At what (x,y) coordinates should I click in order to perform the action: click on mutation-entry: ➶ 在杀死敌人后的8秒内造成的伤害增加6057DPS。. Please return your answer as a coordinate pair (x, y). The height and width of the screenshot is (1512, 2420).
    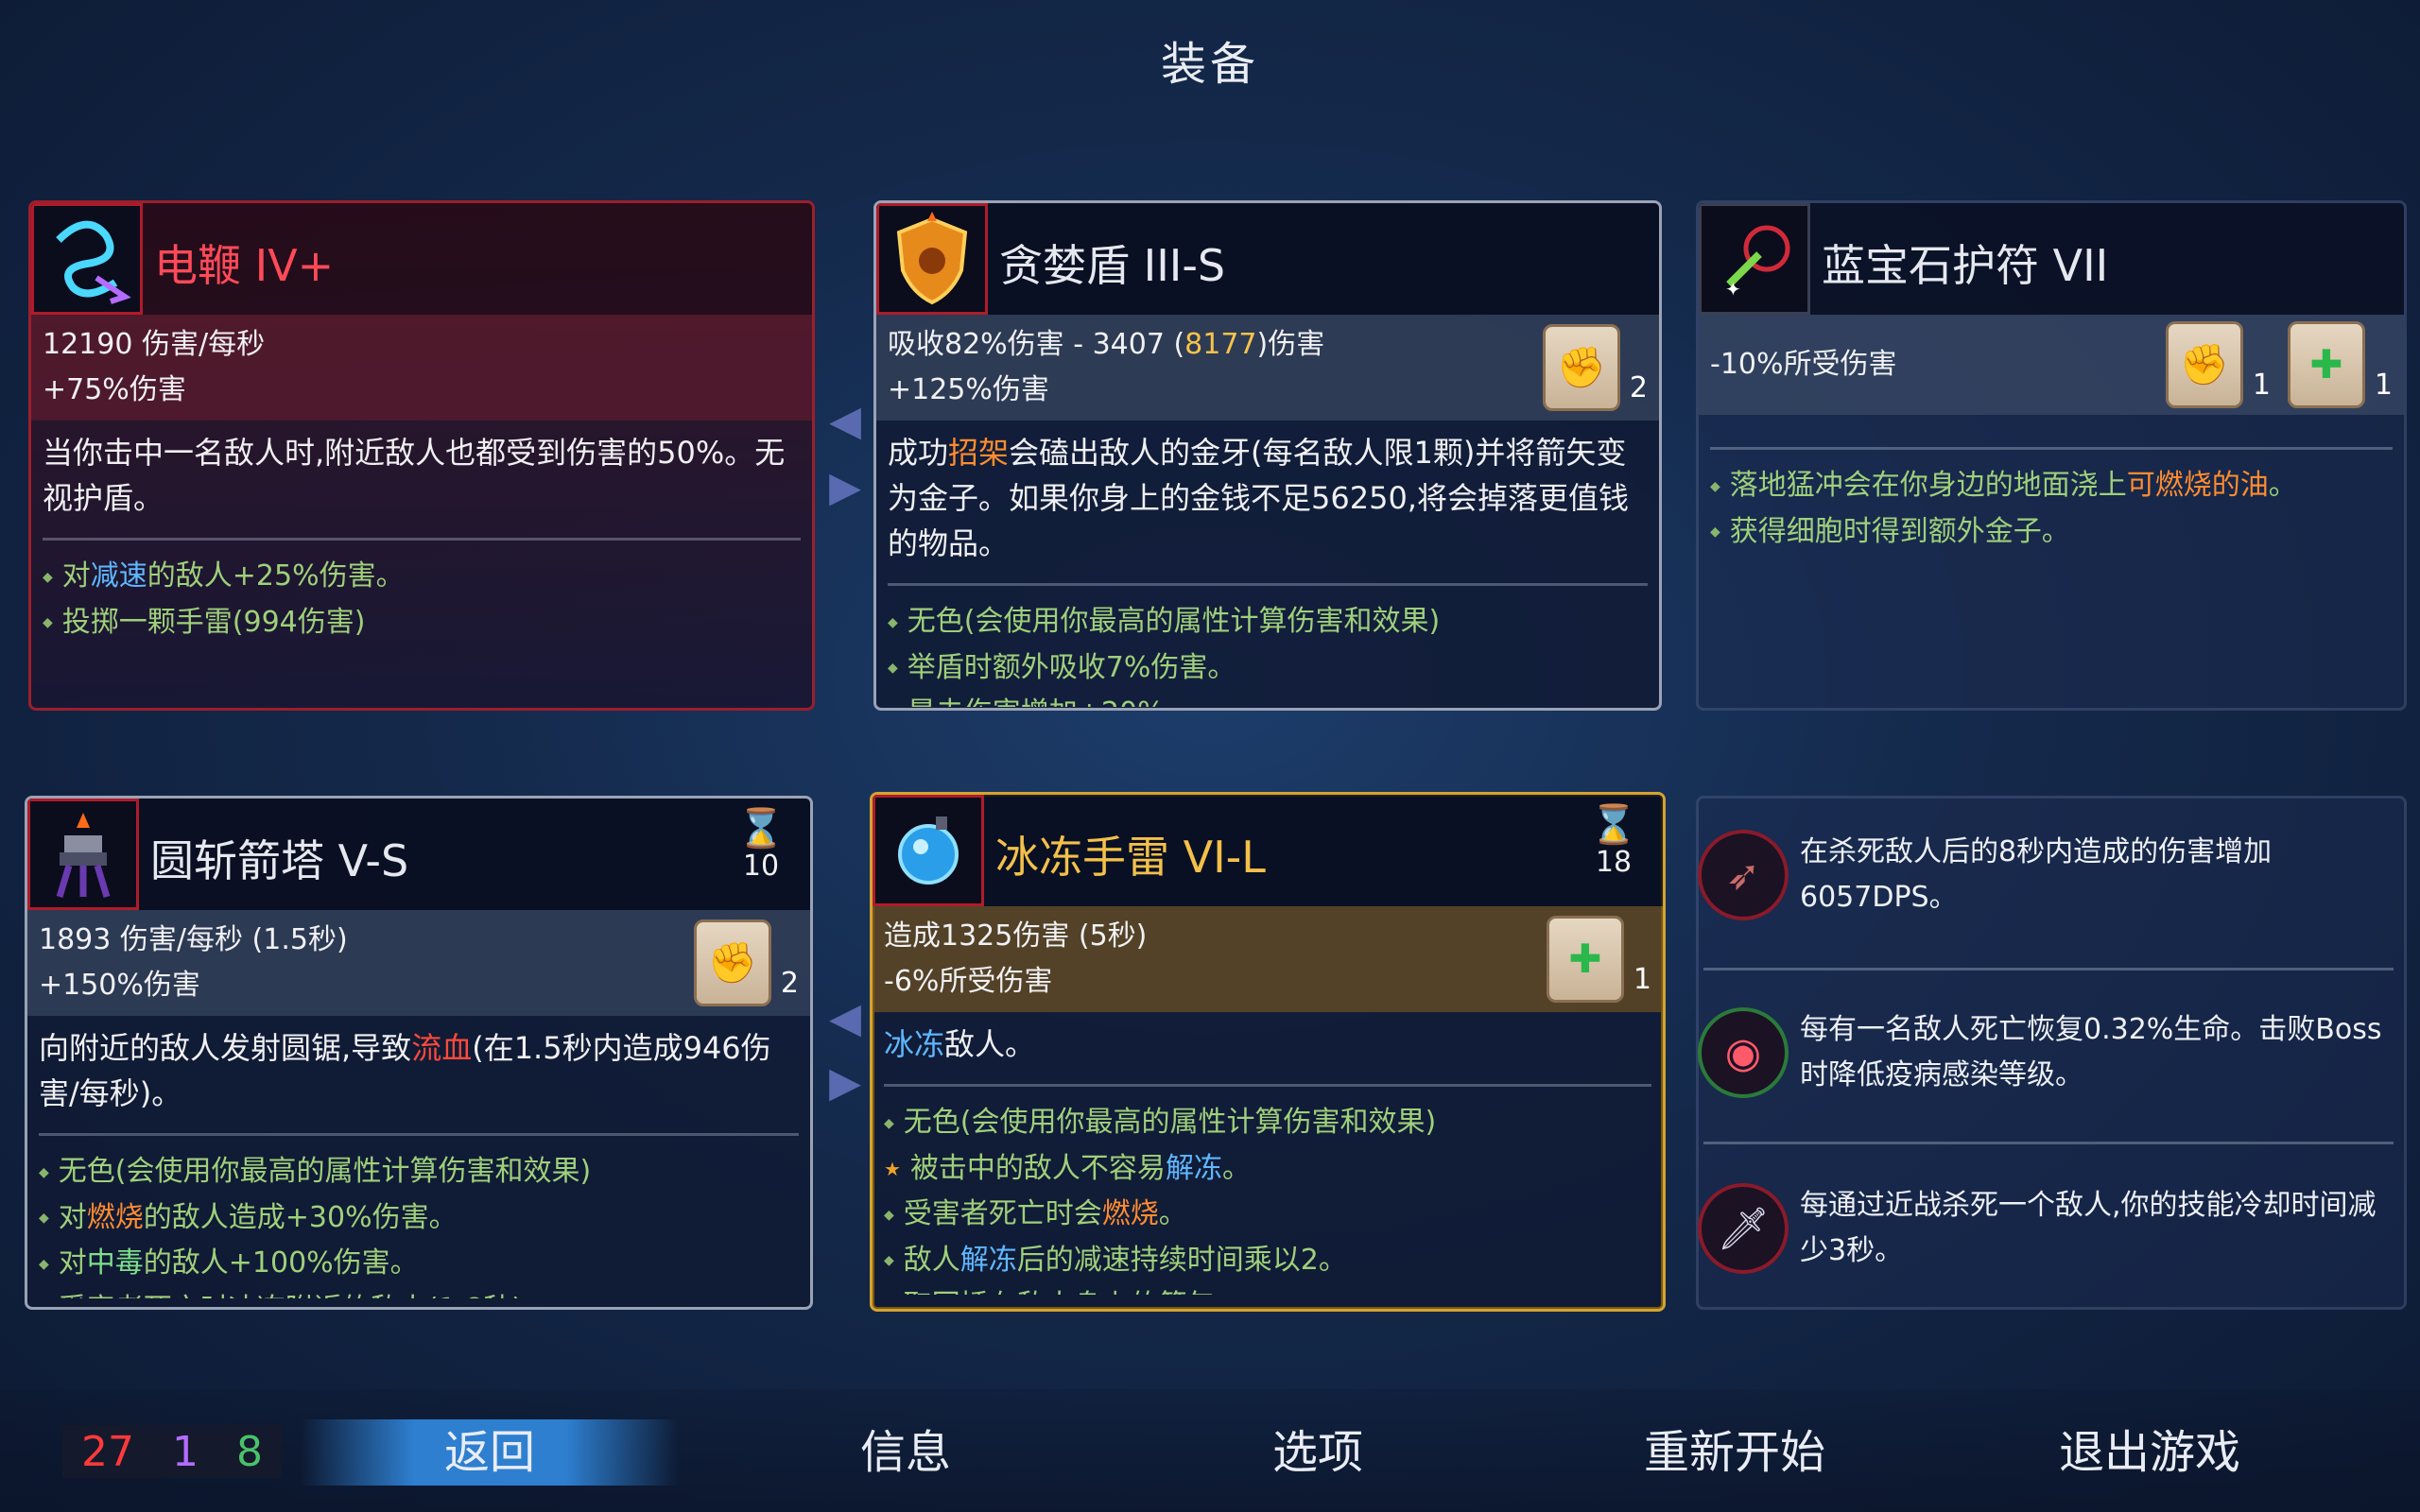
    Looking at the image, I should click on (2052, 875).